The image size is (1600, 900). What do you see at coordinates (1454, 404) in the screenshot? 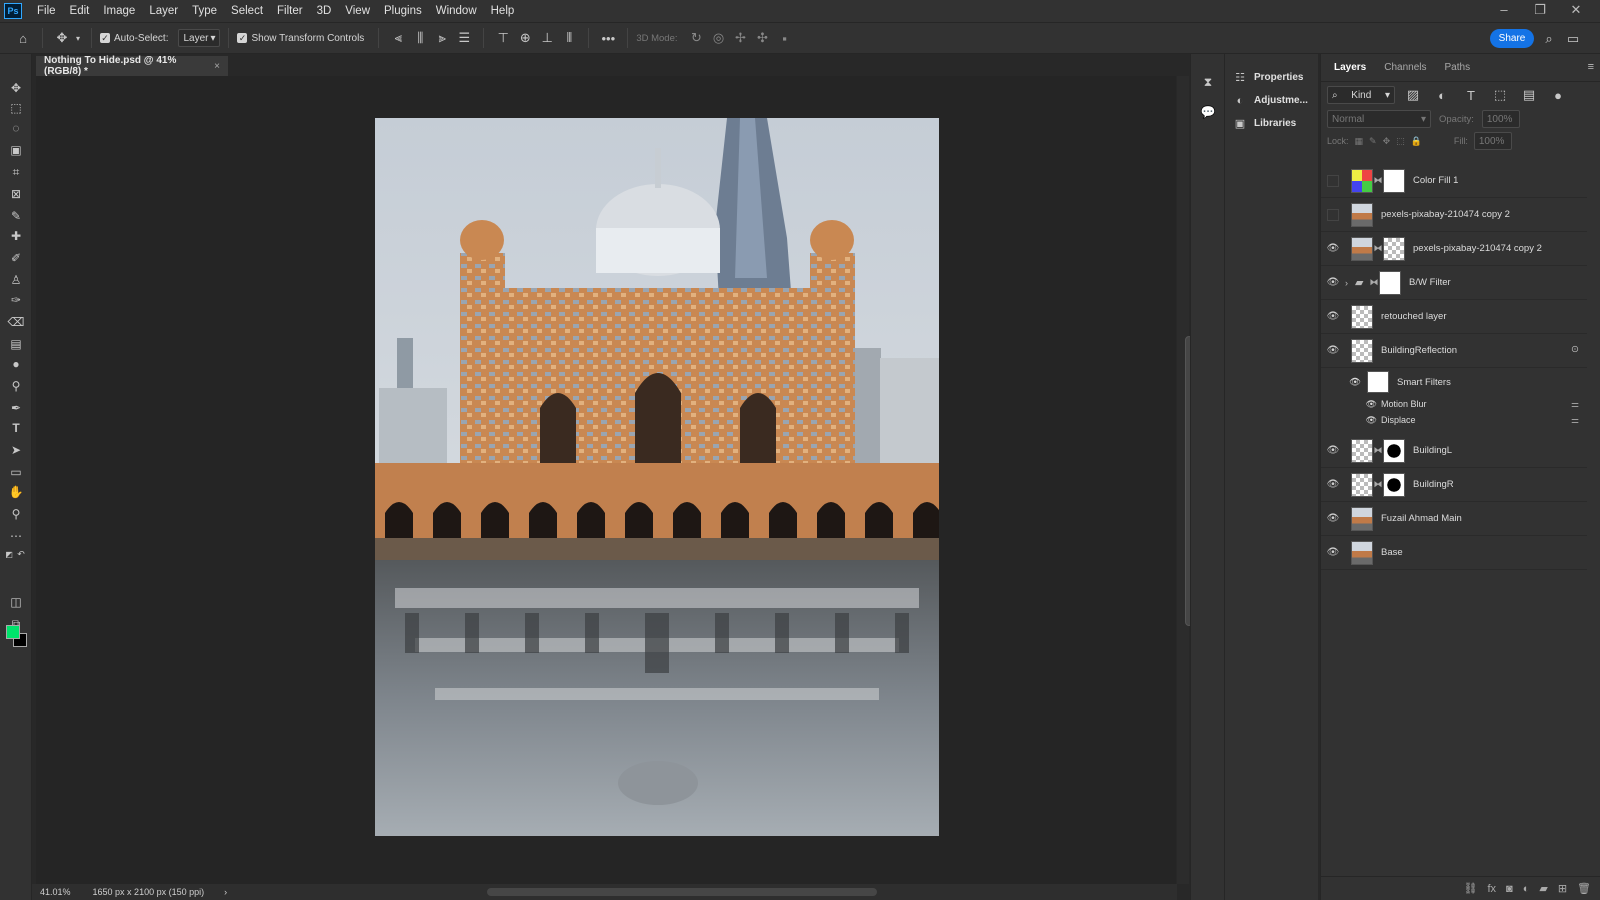
I see `smart-filter-item: 👁 Motion Blur ⚌` at bounding box center [1454, 404].